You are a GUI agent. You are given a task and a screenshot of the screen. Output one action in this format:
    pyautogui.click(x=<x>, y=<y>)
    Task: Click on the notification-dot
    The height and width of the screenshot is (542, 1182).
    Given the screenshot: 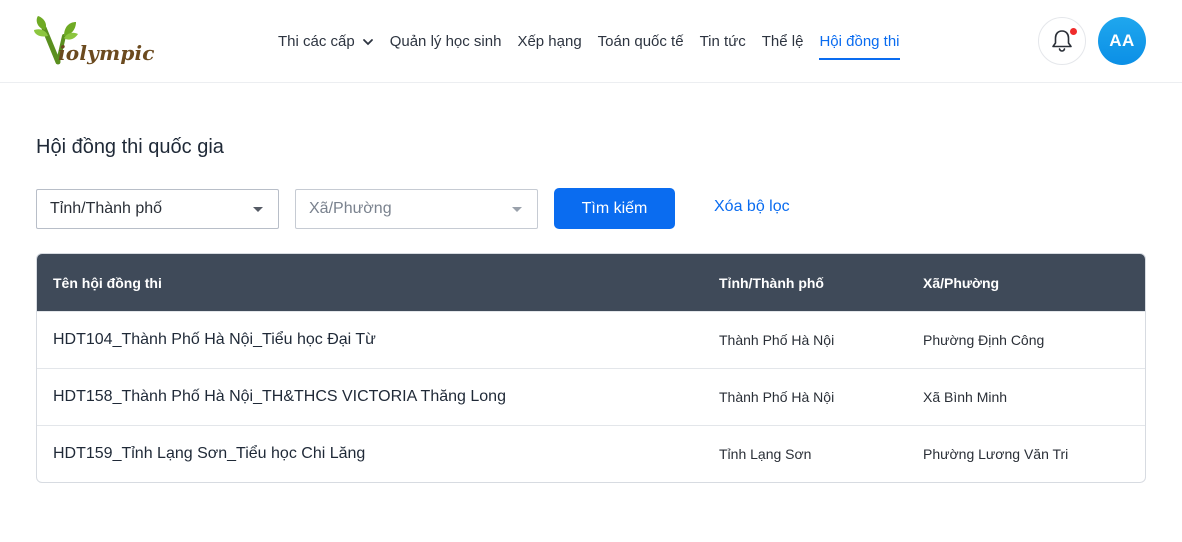 What is the action you would take?
    pyautogui.click(x=1073, y=31)
    